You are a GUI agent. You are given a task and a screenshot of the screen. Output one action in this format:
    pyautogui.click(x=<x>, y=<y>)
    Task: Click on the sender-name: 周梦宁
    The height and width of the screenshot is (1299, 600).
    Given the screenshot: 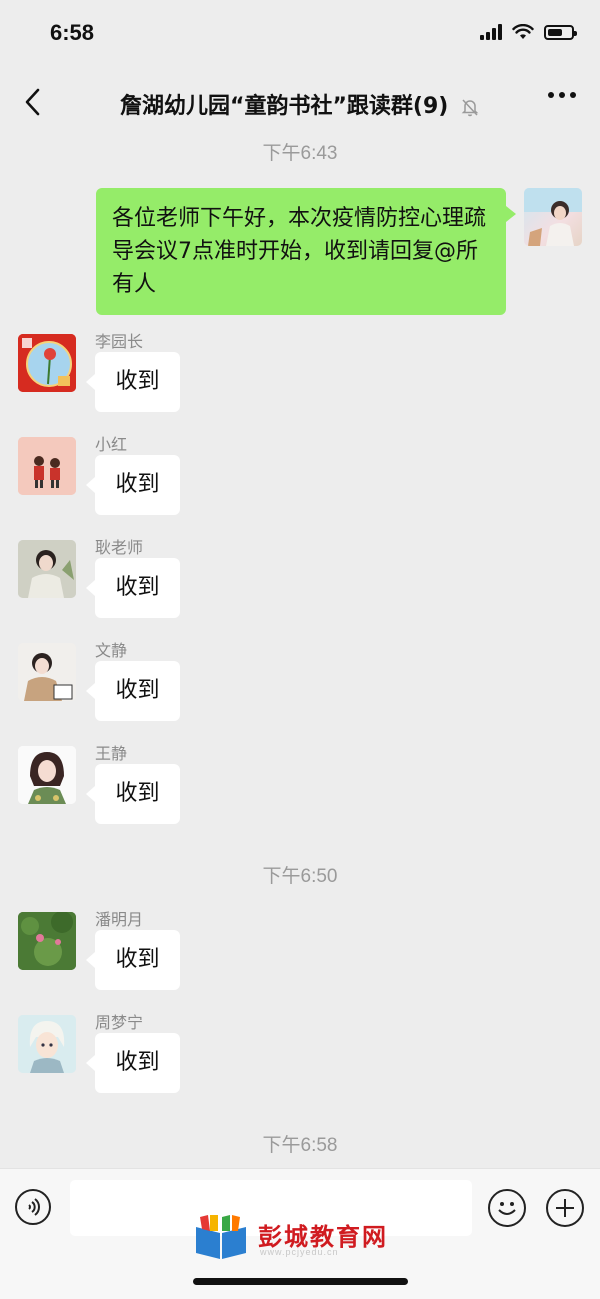 What is the action you would take?
    pyautogui.click(x=119, y=1022)
    